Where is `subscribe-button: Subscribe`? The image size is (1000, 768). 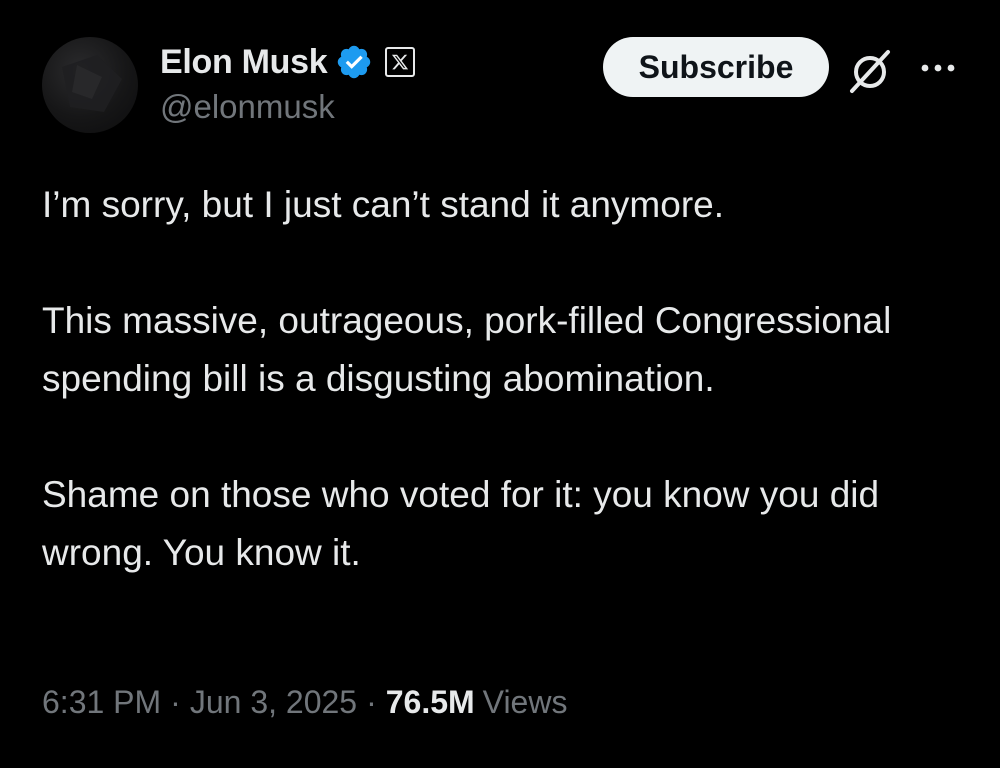
subscribe-button: Subscribe is located at coordinates (716, 67).